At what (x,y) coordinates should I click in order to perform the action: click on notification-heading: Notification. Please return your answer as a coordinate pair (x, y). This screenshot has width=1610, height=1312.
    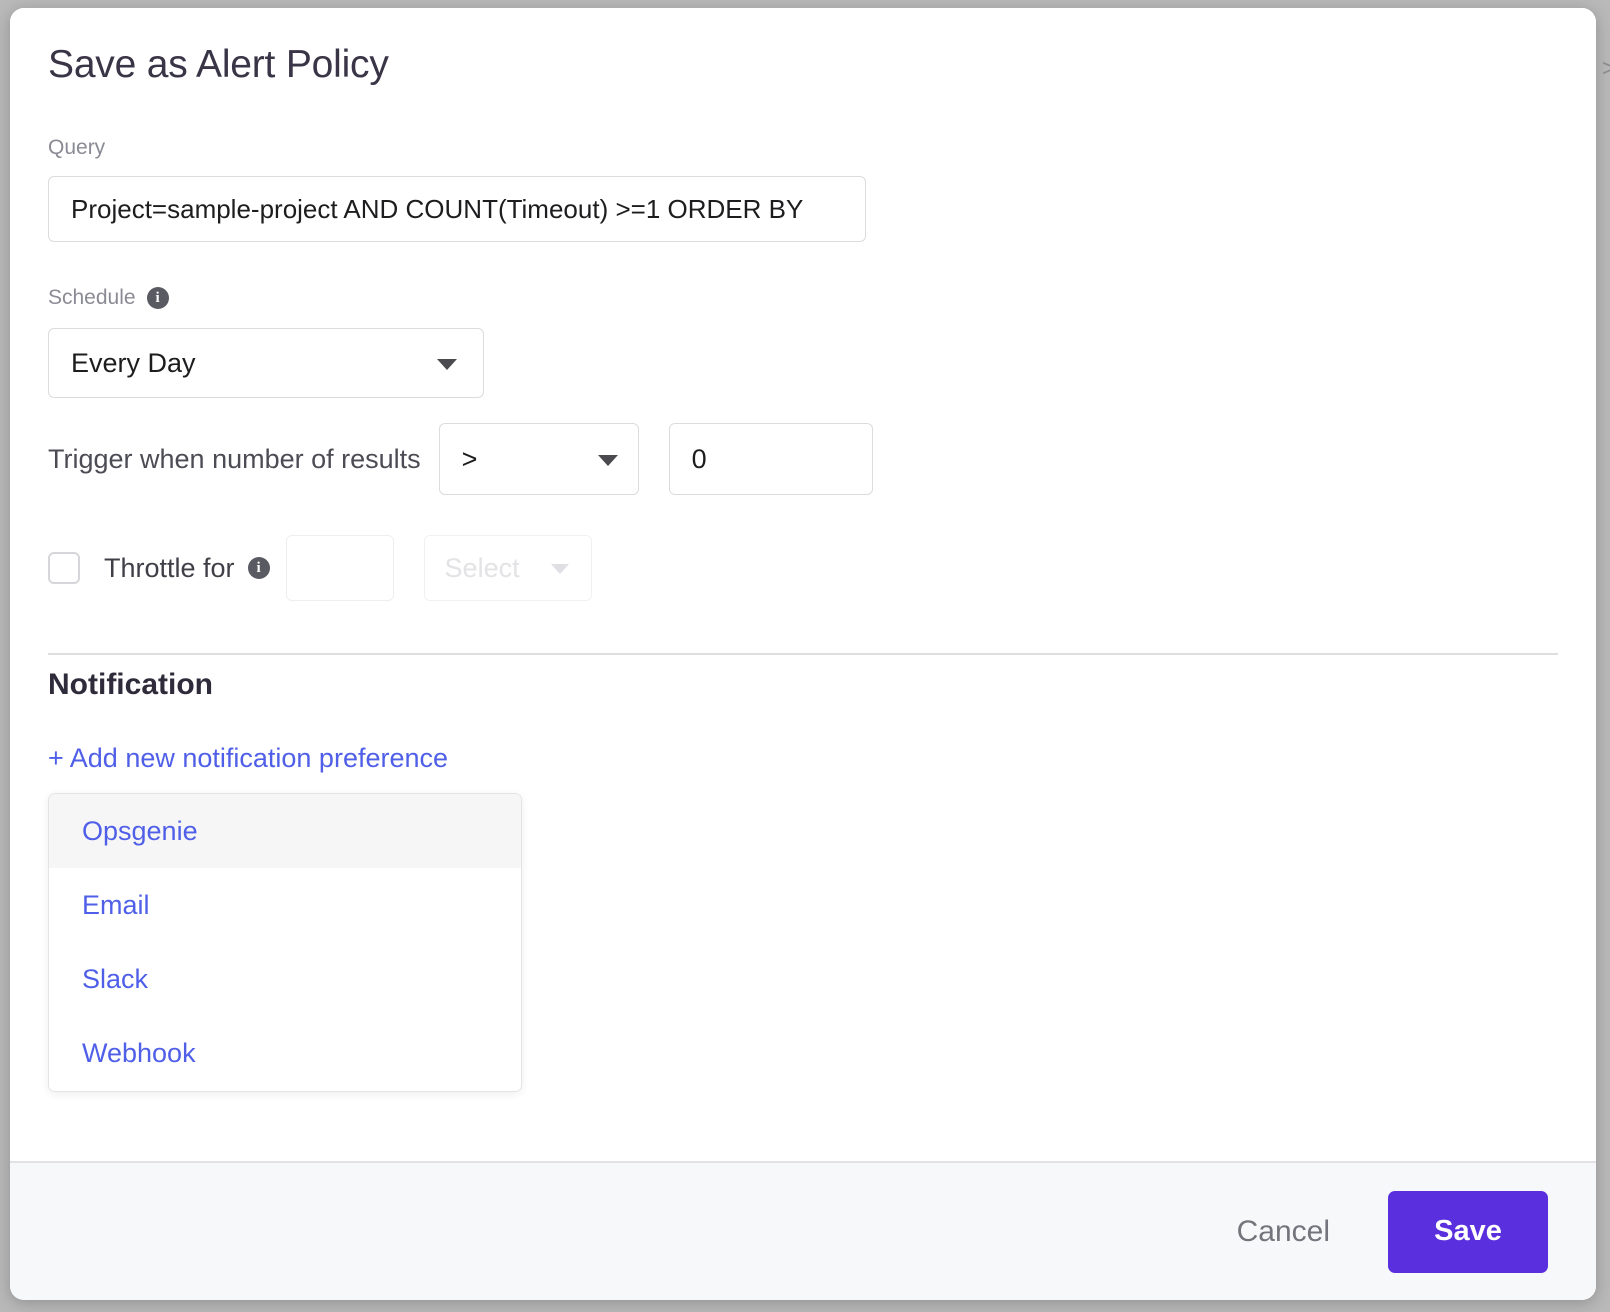
    Looking at the image, I should click on (130, 684).